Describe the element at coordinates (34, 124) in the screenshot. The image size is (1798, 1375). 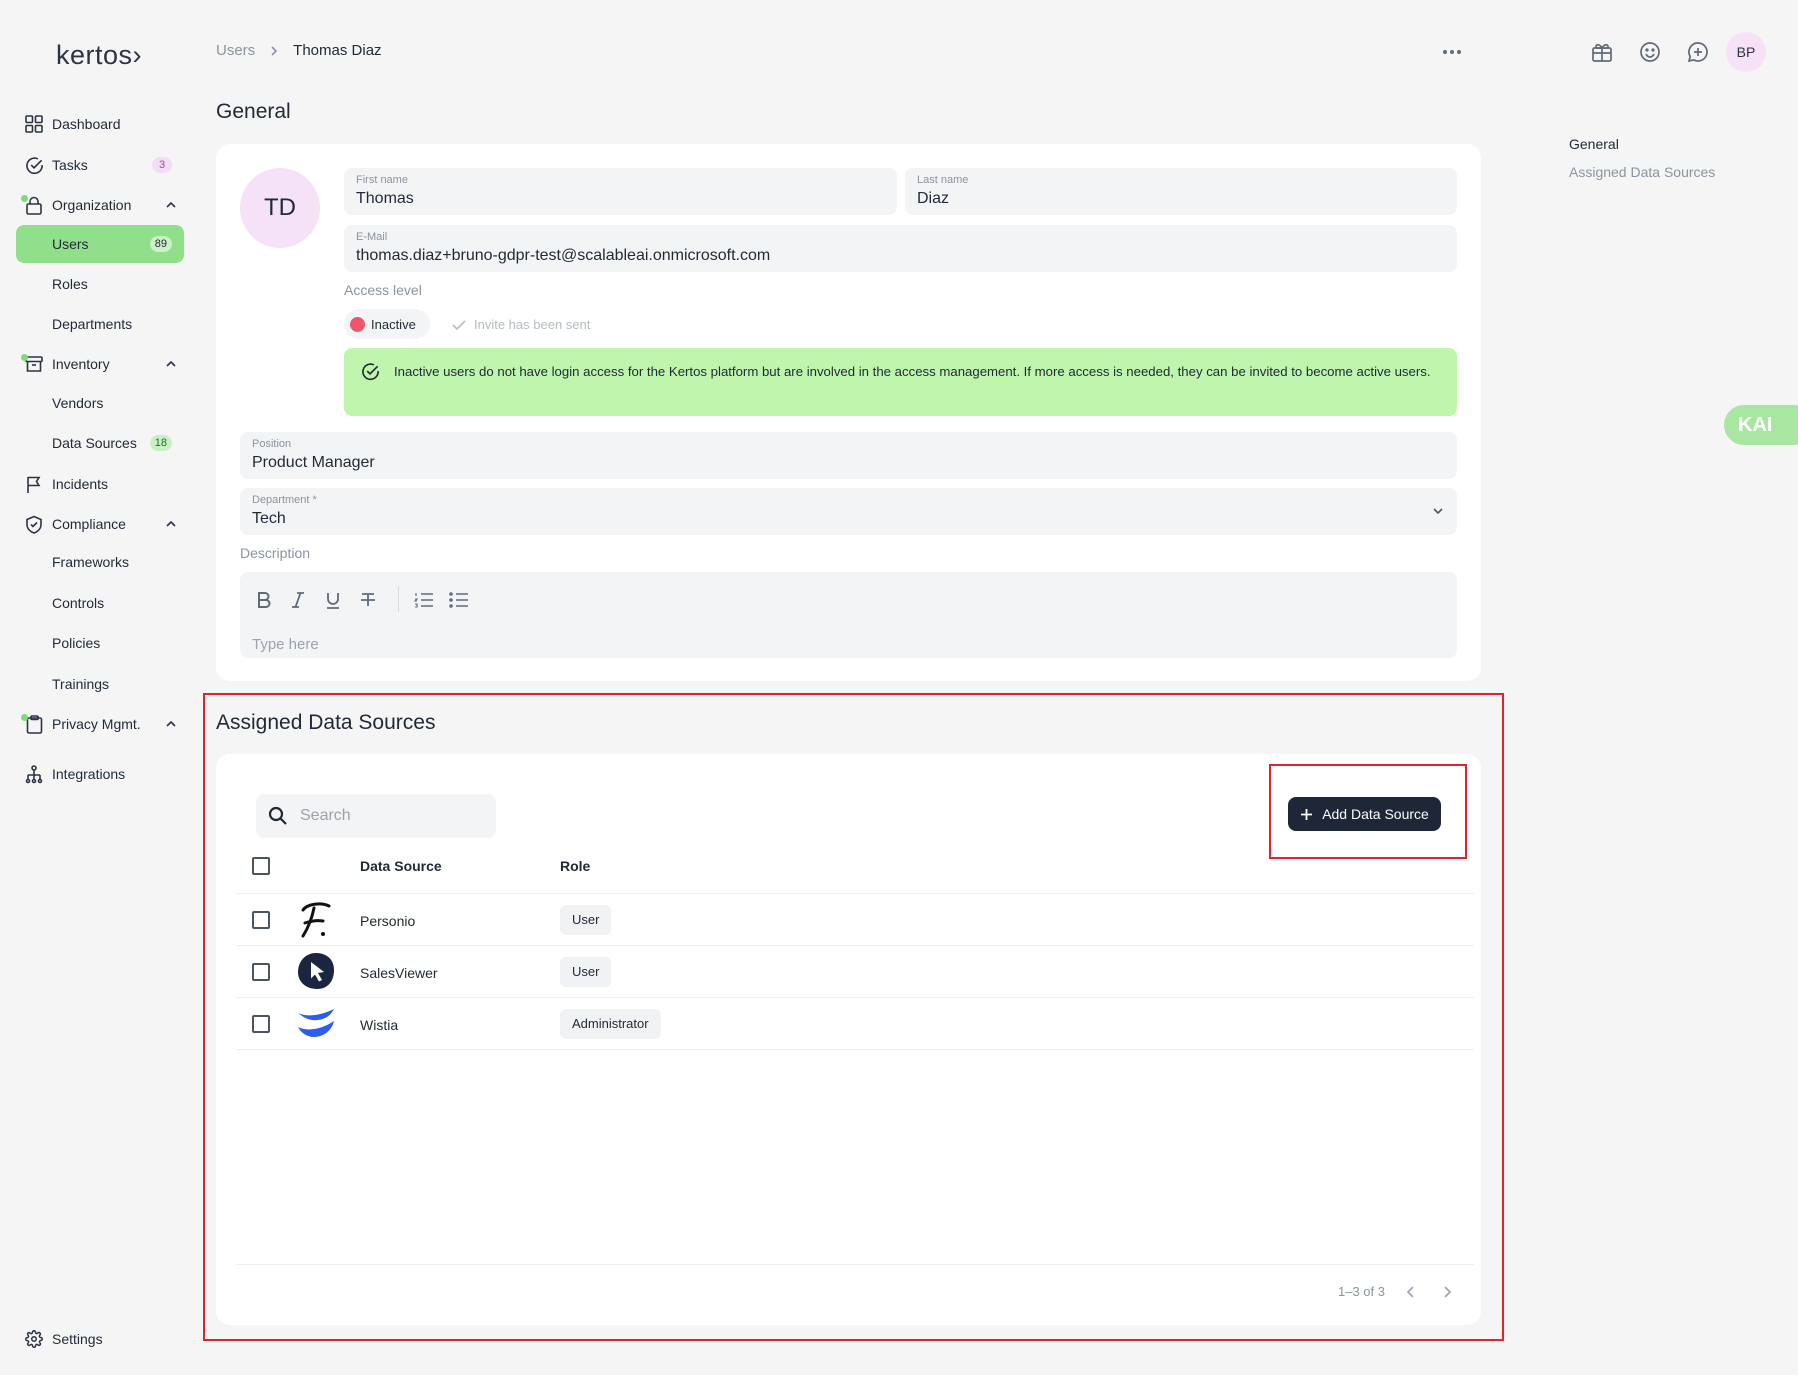
I see `dashboard-icon` at that location.